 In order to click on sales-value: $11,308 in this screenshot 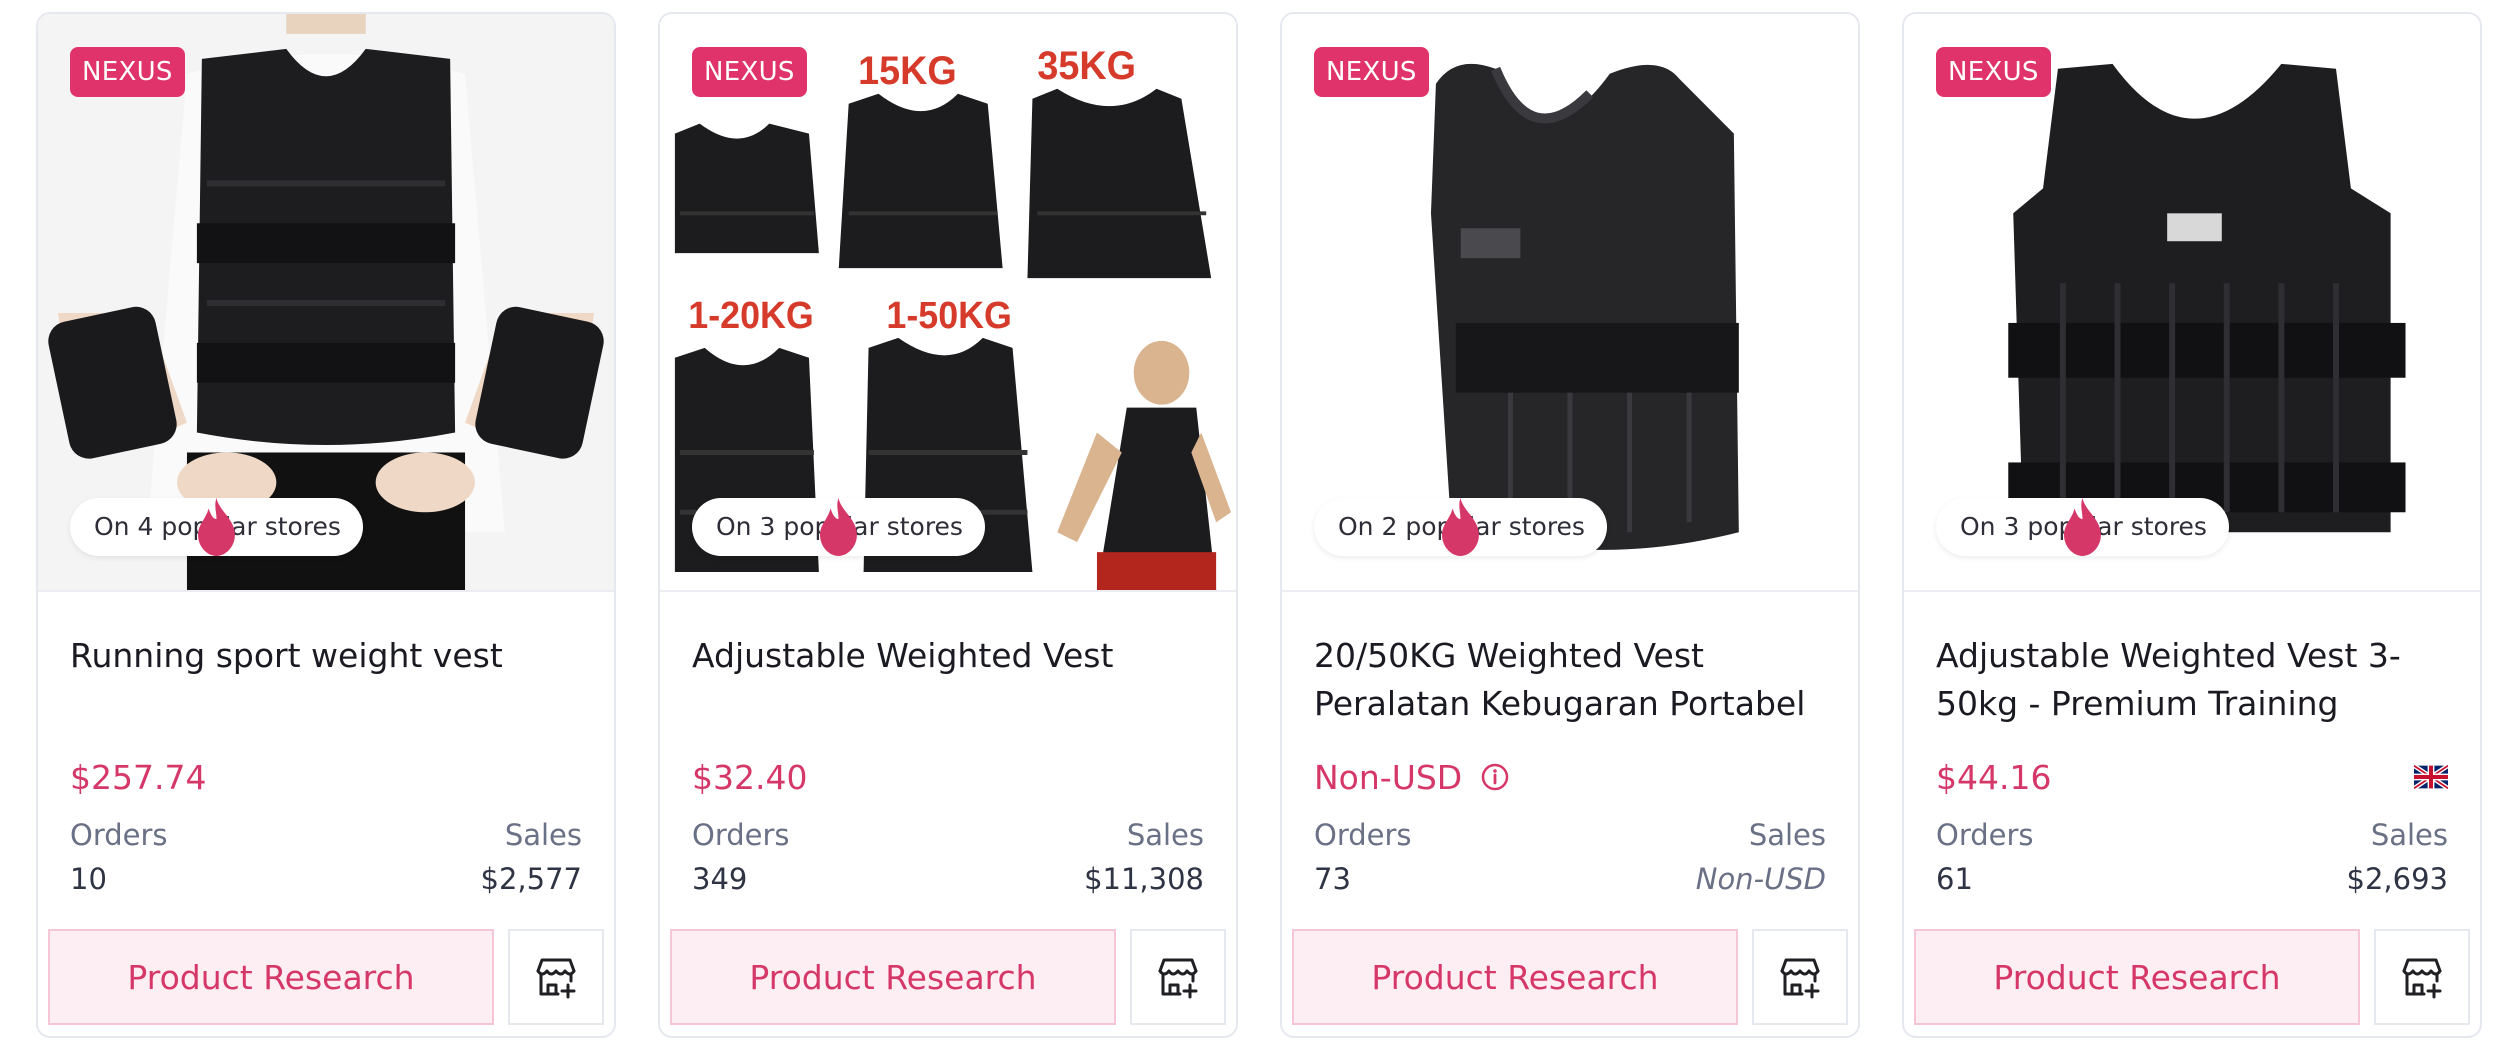, I will do `click(1144, 879)`.